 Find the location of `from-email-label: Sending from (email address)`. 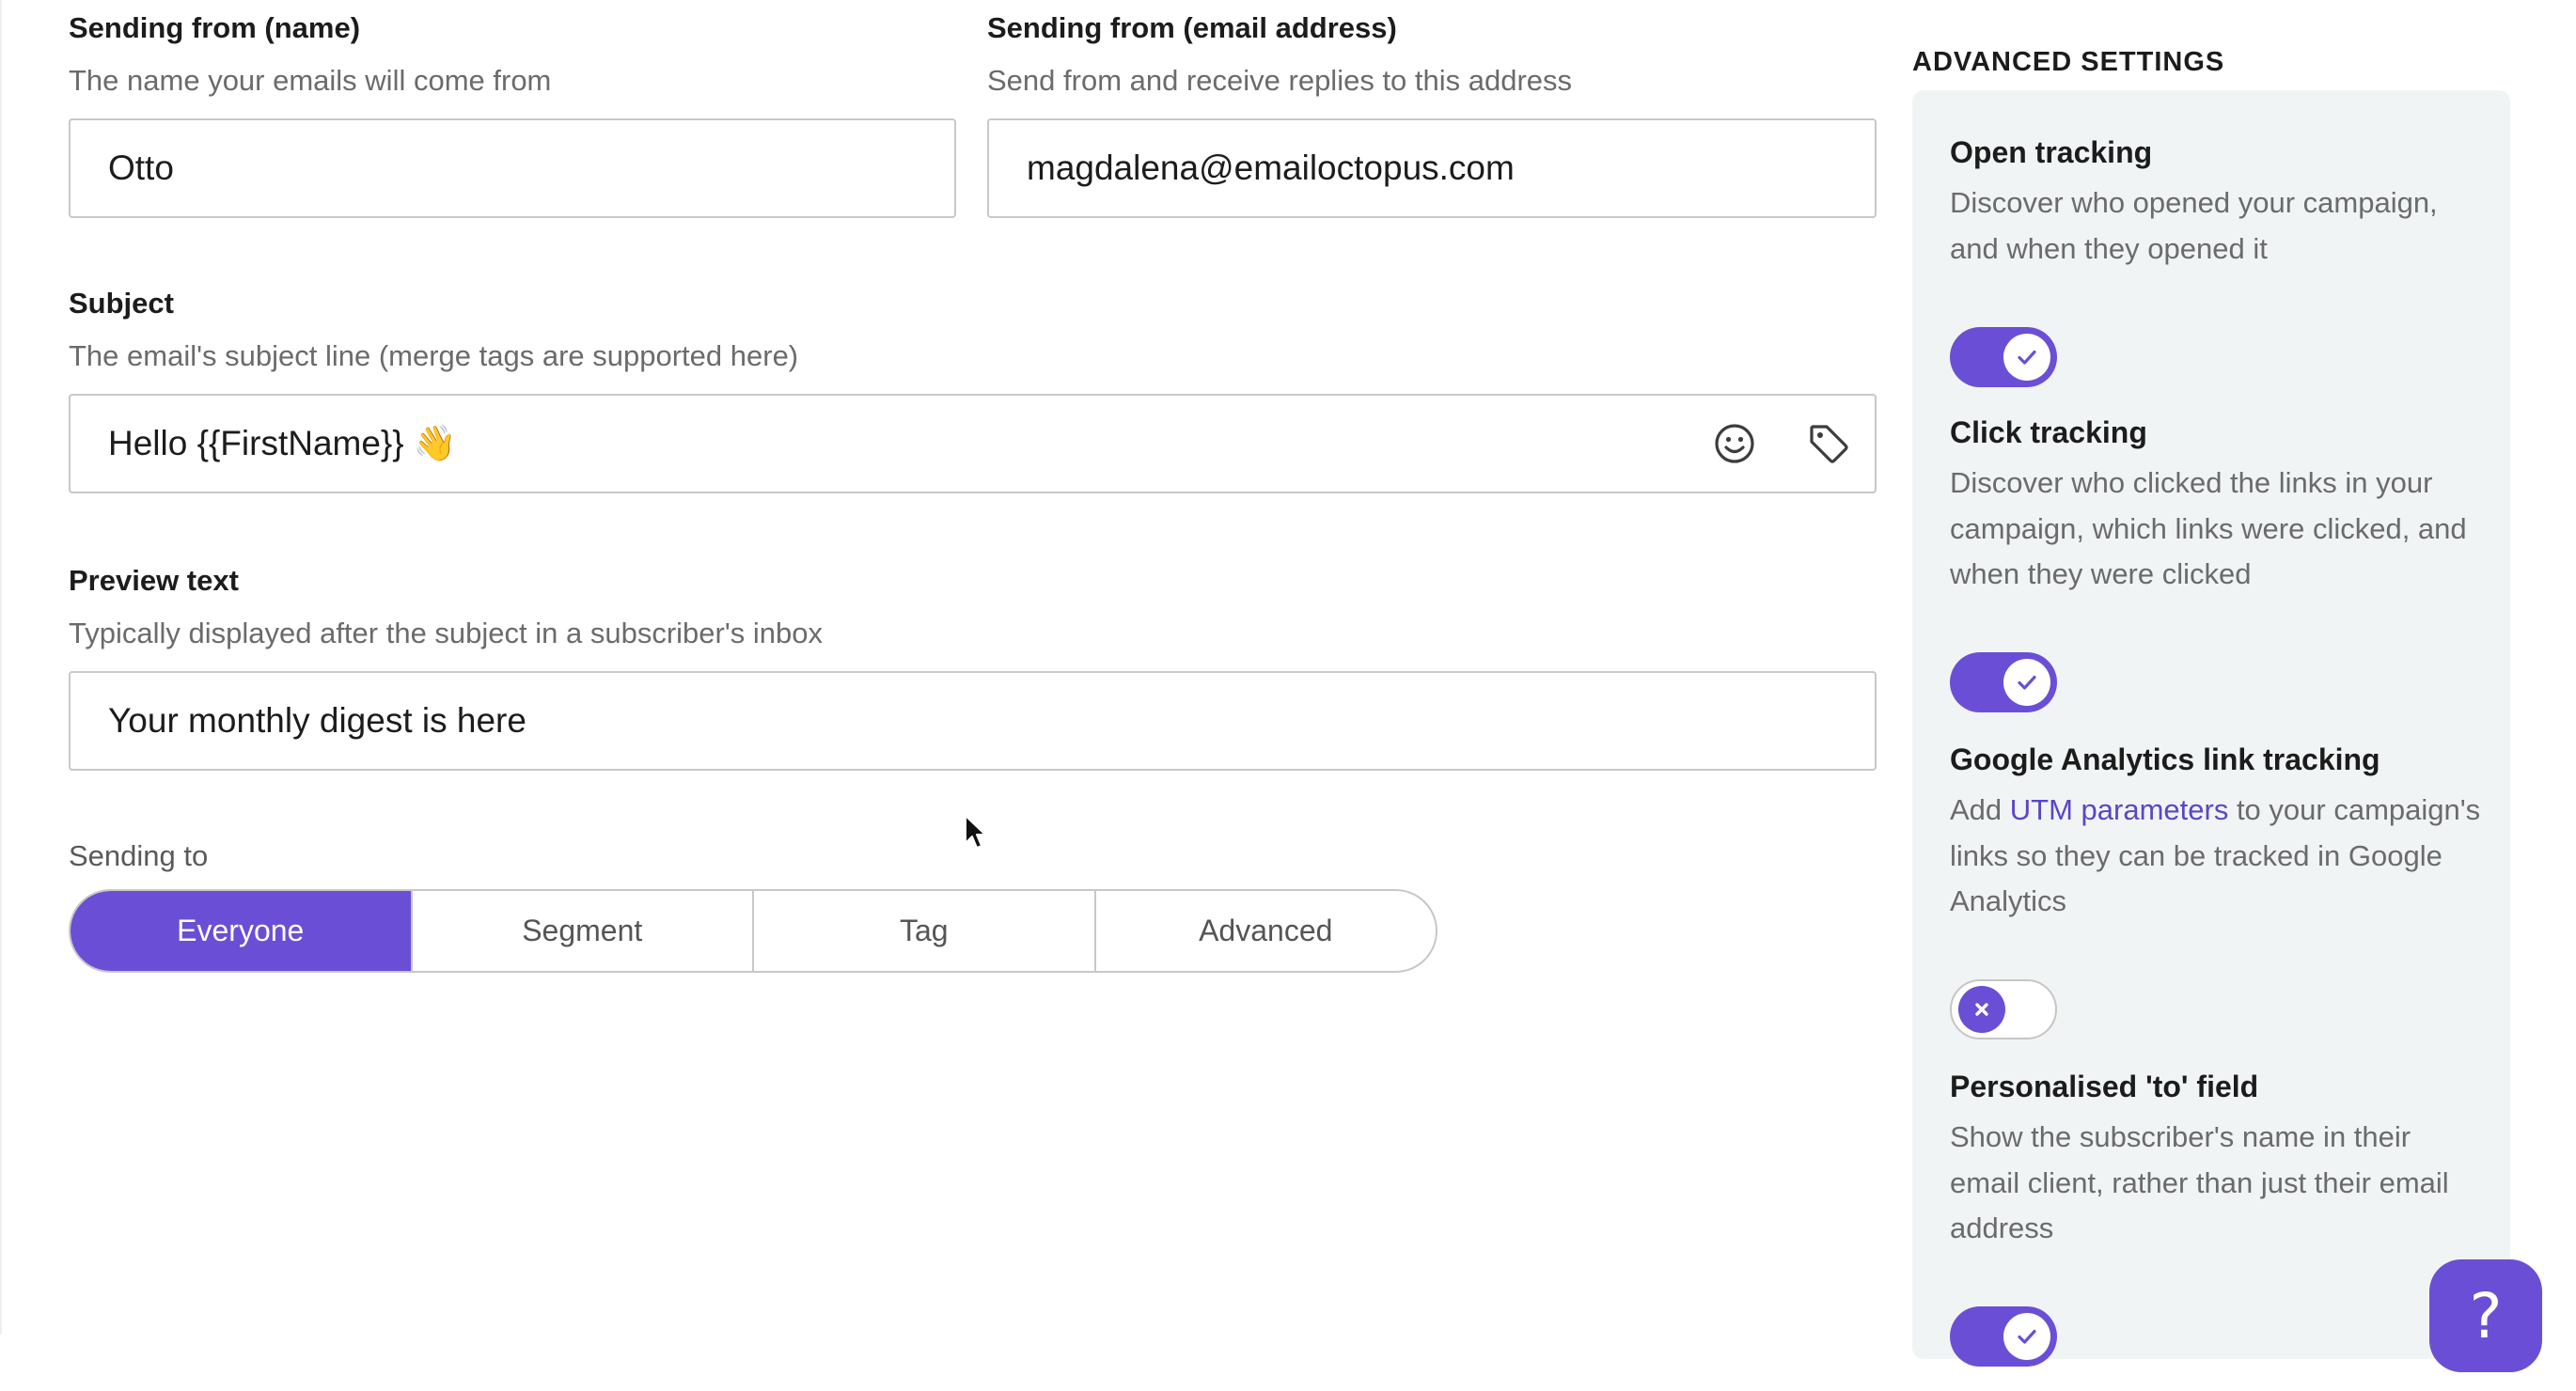

from-email-label: Sending from (email address) is located at coordinates (1192, 28).